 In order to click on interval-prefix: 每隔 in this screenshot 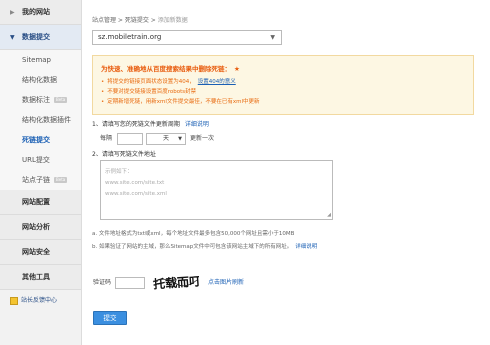, I will do `click(106, 138)`.